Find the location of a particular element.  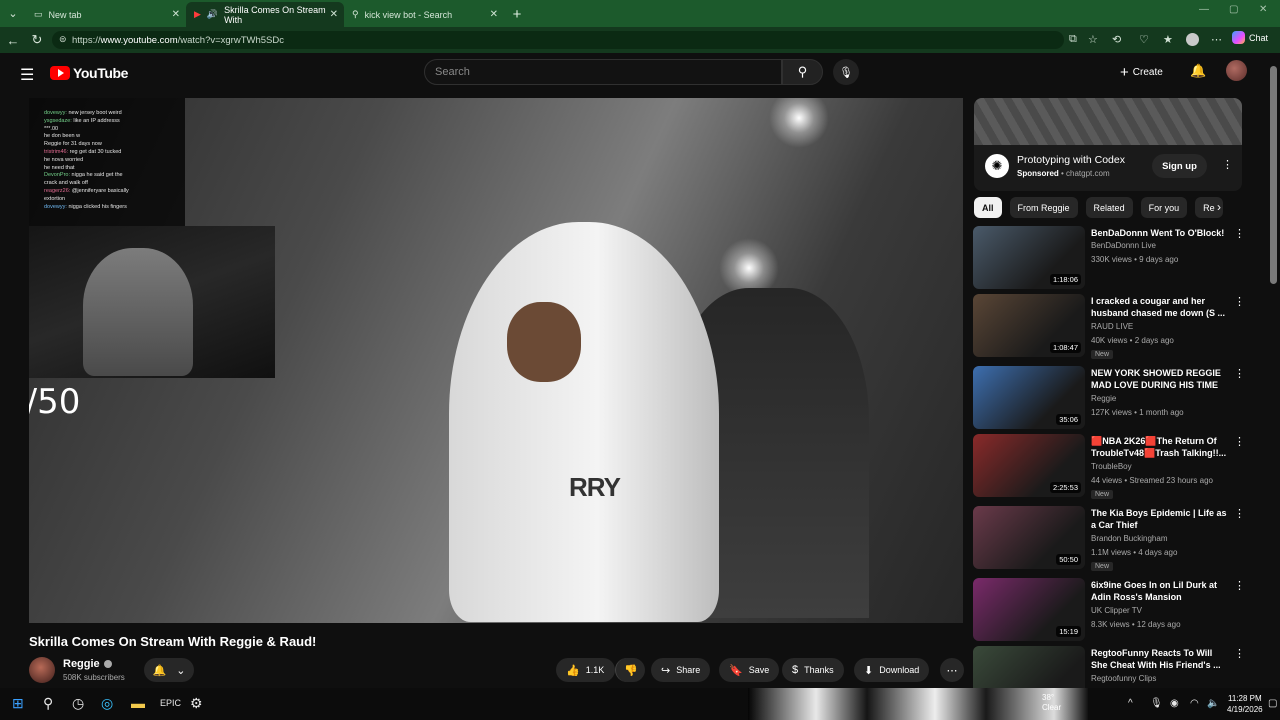

related-video-title: BenDaDonnn Went To O'Block! is located at coordinates (1159, 233).